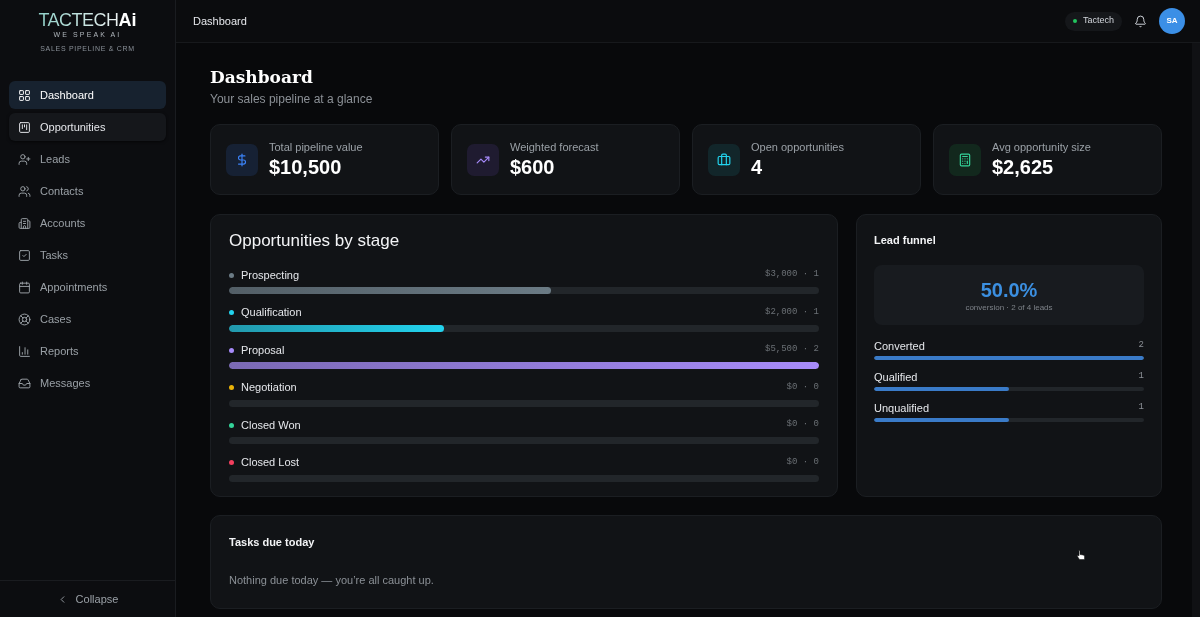 The height and width of the screenshot is (617, 1200). I want to click on stage-label: Negotiation, so click(269, 388).